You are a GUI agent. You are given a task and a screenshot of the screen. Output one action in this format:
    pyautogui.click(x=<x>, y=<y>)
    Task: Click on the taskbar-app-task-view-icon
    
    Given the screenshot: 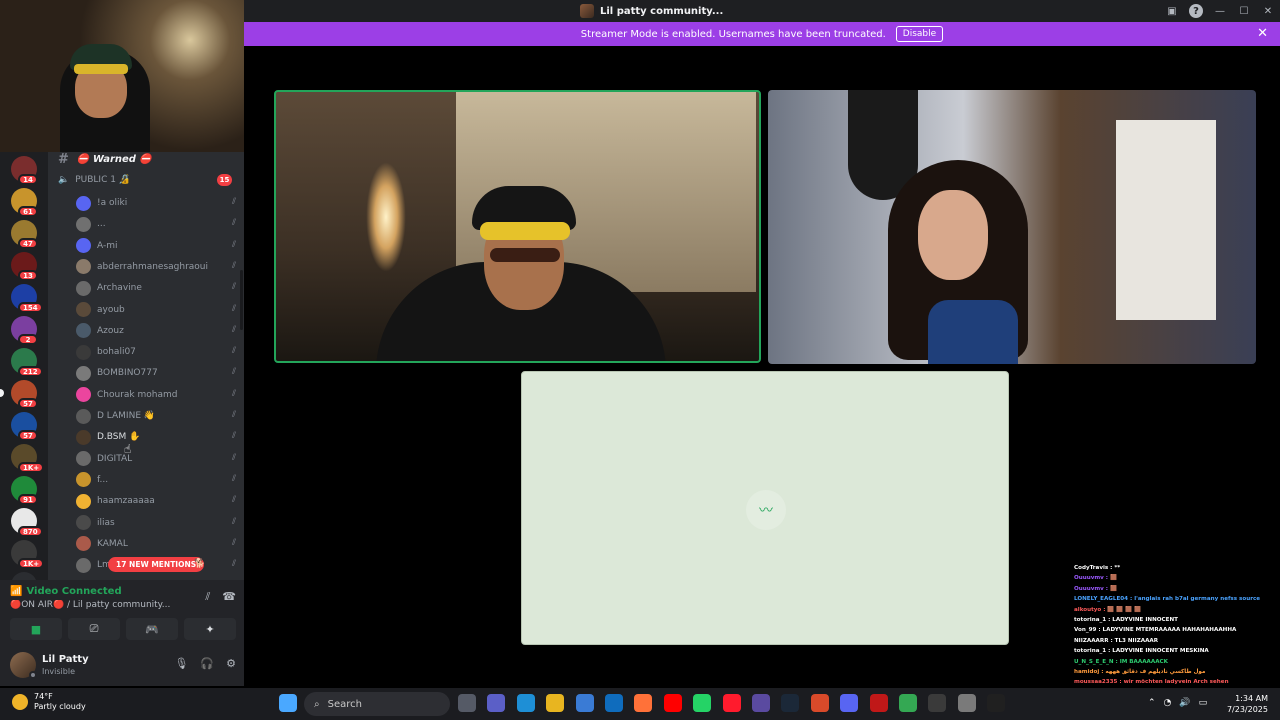 What is the action you would take?
    pyautogui.click(x=467, y=703)
    